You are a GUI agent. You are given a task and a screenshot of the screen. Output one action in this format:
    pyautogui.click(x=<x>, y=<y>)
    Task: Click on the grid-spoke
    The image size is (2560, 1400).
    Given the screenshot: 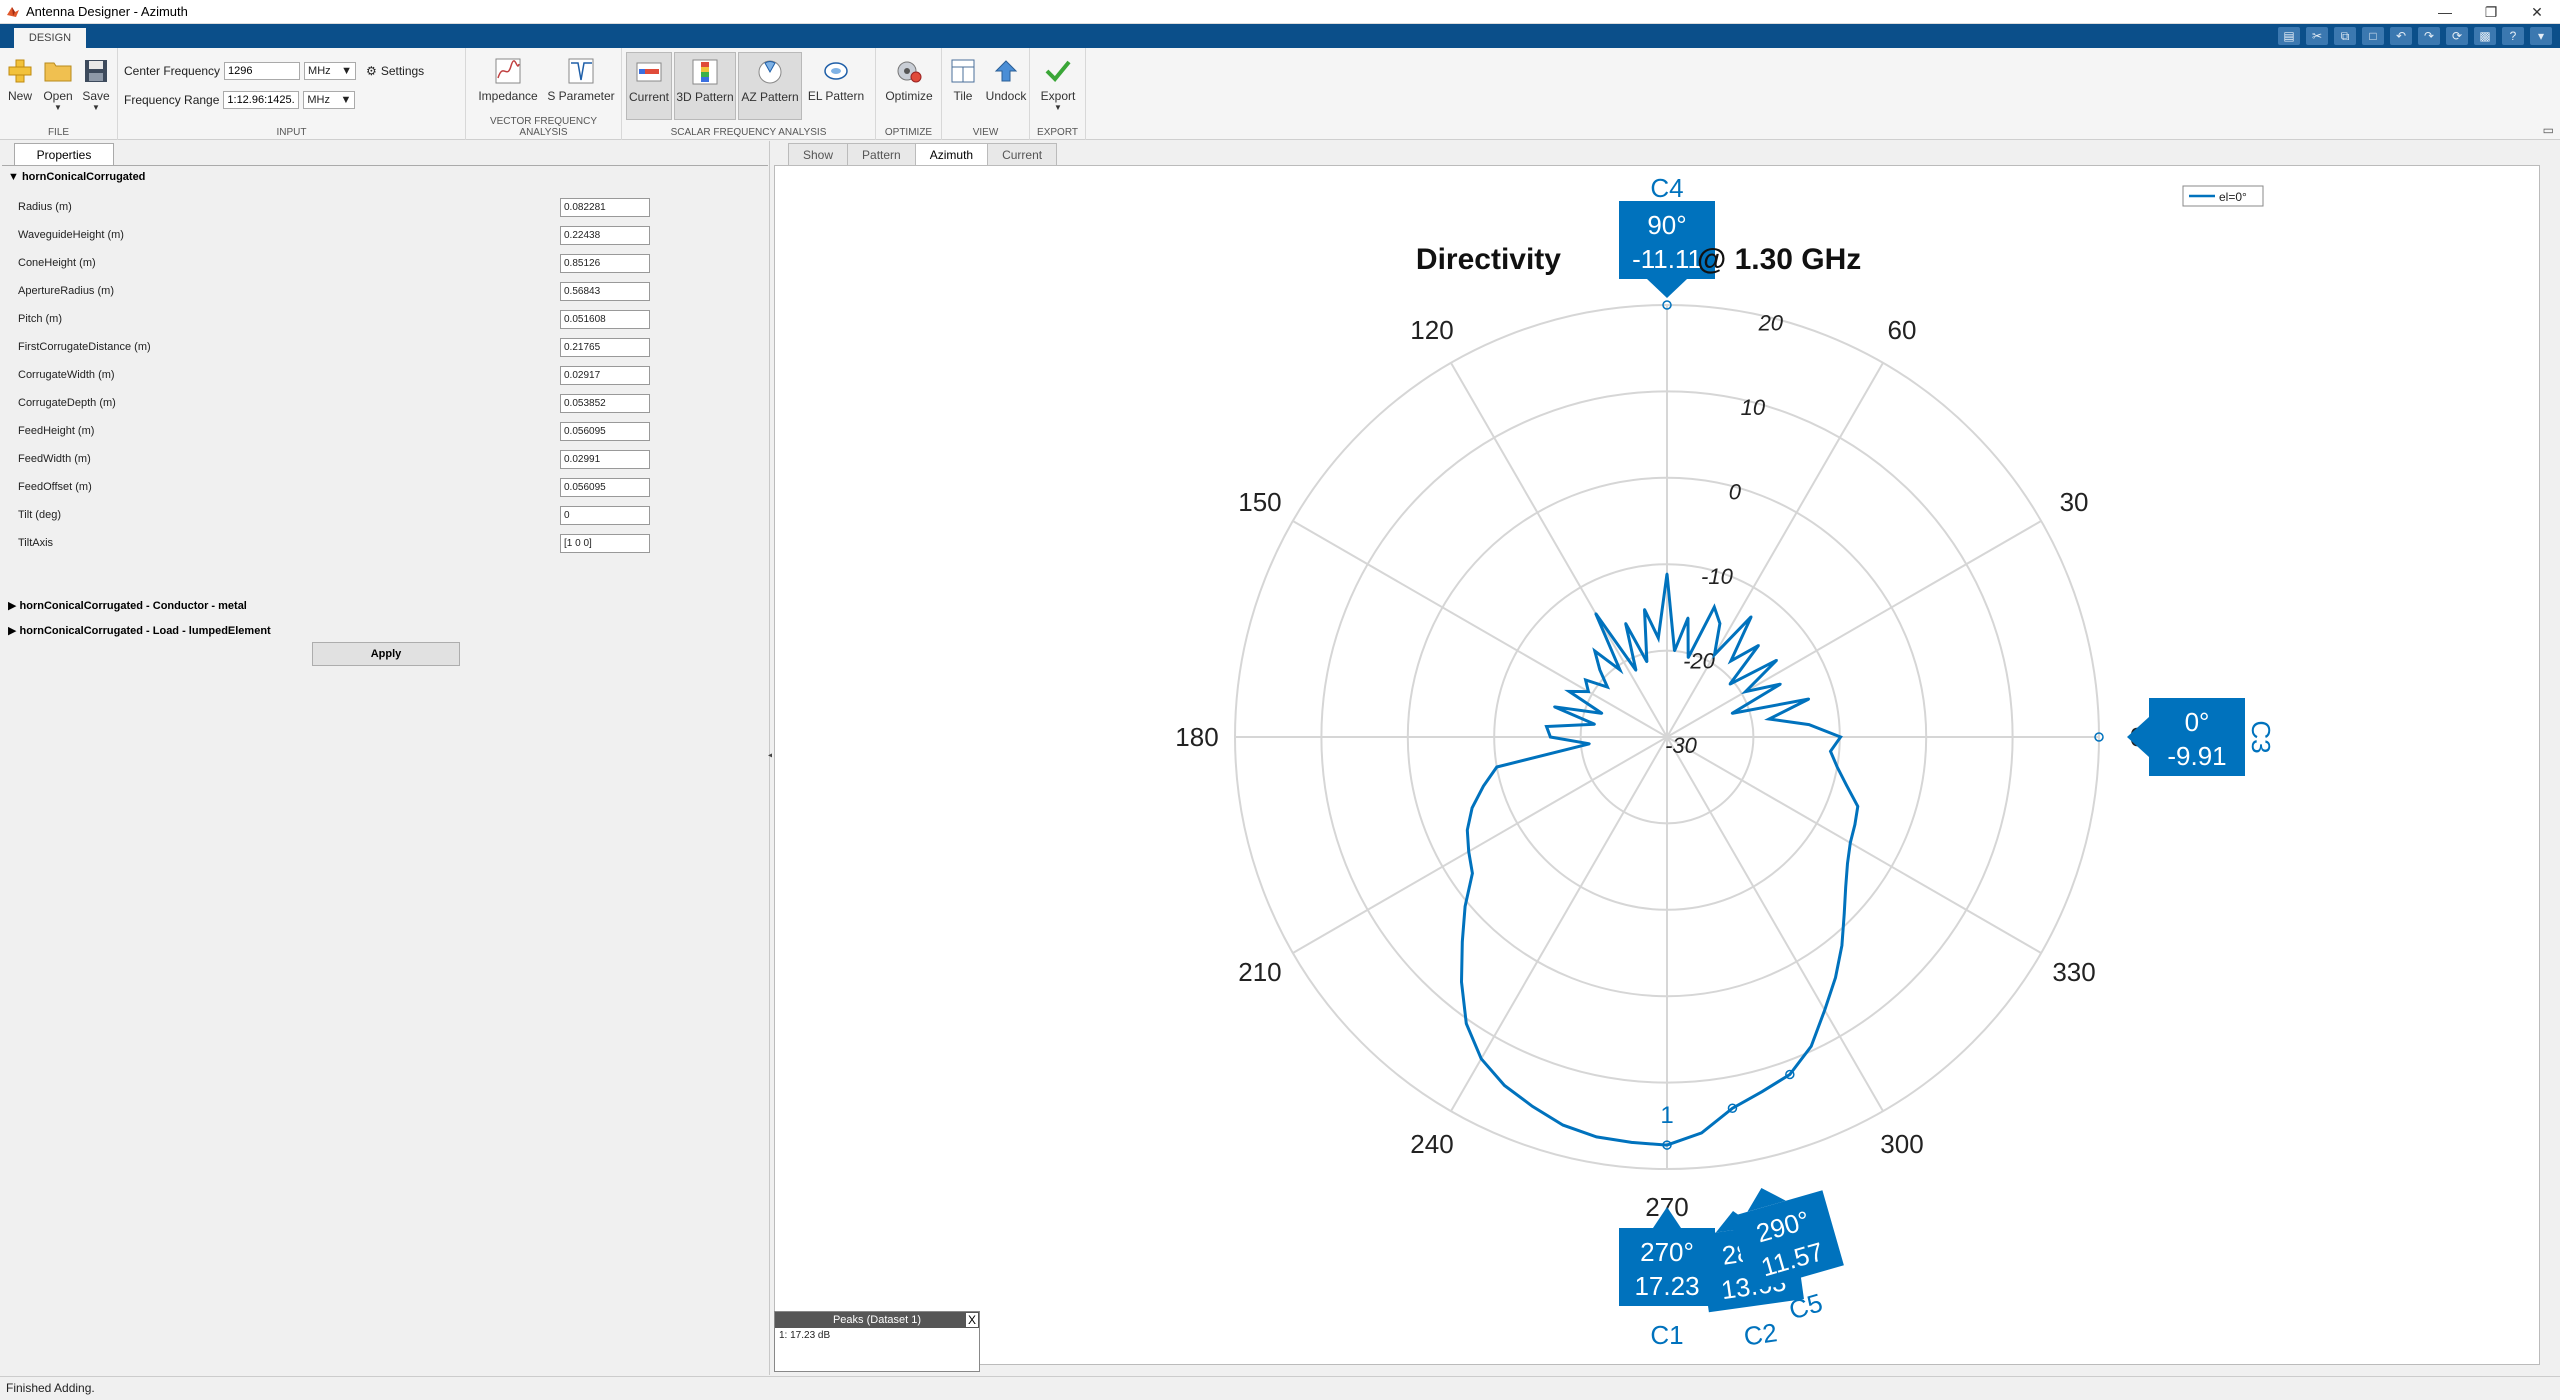 What is the action you would take?
    pyautogui.click(x=1559, y=550)
    